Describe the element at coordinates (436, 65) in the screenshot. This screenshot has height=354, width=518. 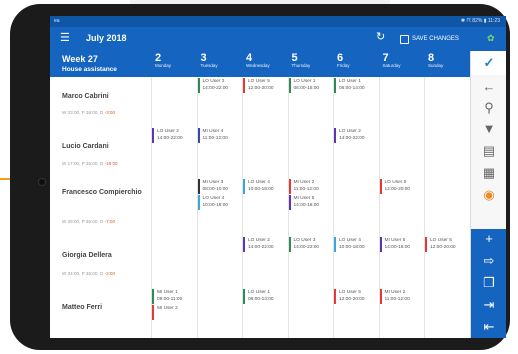
I see `weekday-label: Sunday` at that location.